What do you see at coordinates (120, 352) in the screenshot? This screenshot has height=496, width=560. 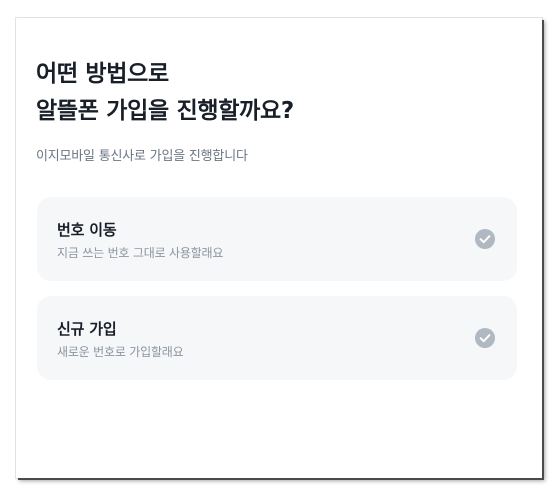 I see `option-description: 새로운 번호로 가입할래요` at bounding box center [120, 352].